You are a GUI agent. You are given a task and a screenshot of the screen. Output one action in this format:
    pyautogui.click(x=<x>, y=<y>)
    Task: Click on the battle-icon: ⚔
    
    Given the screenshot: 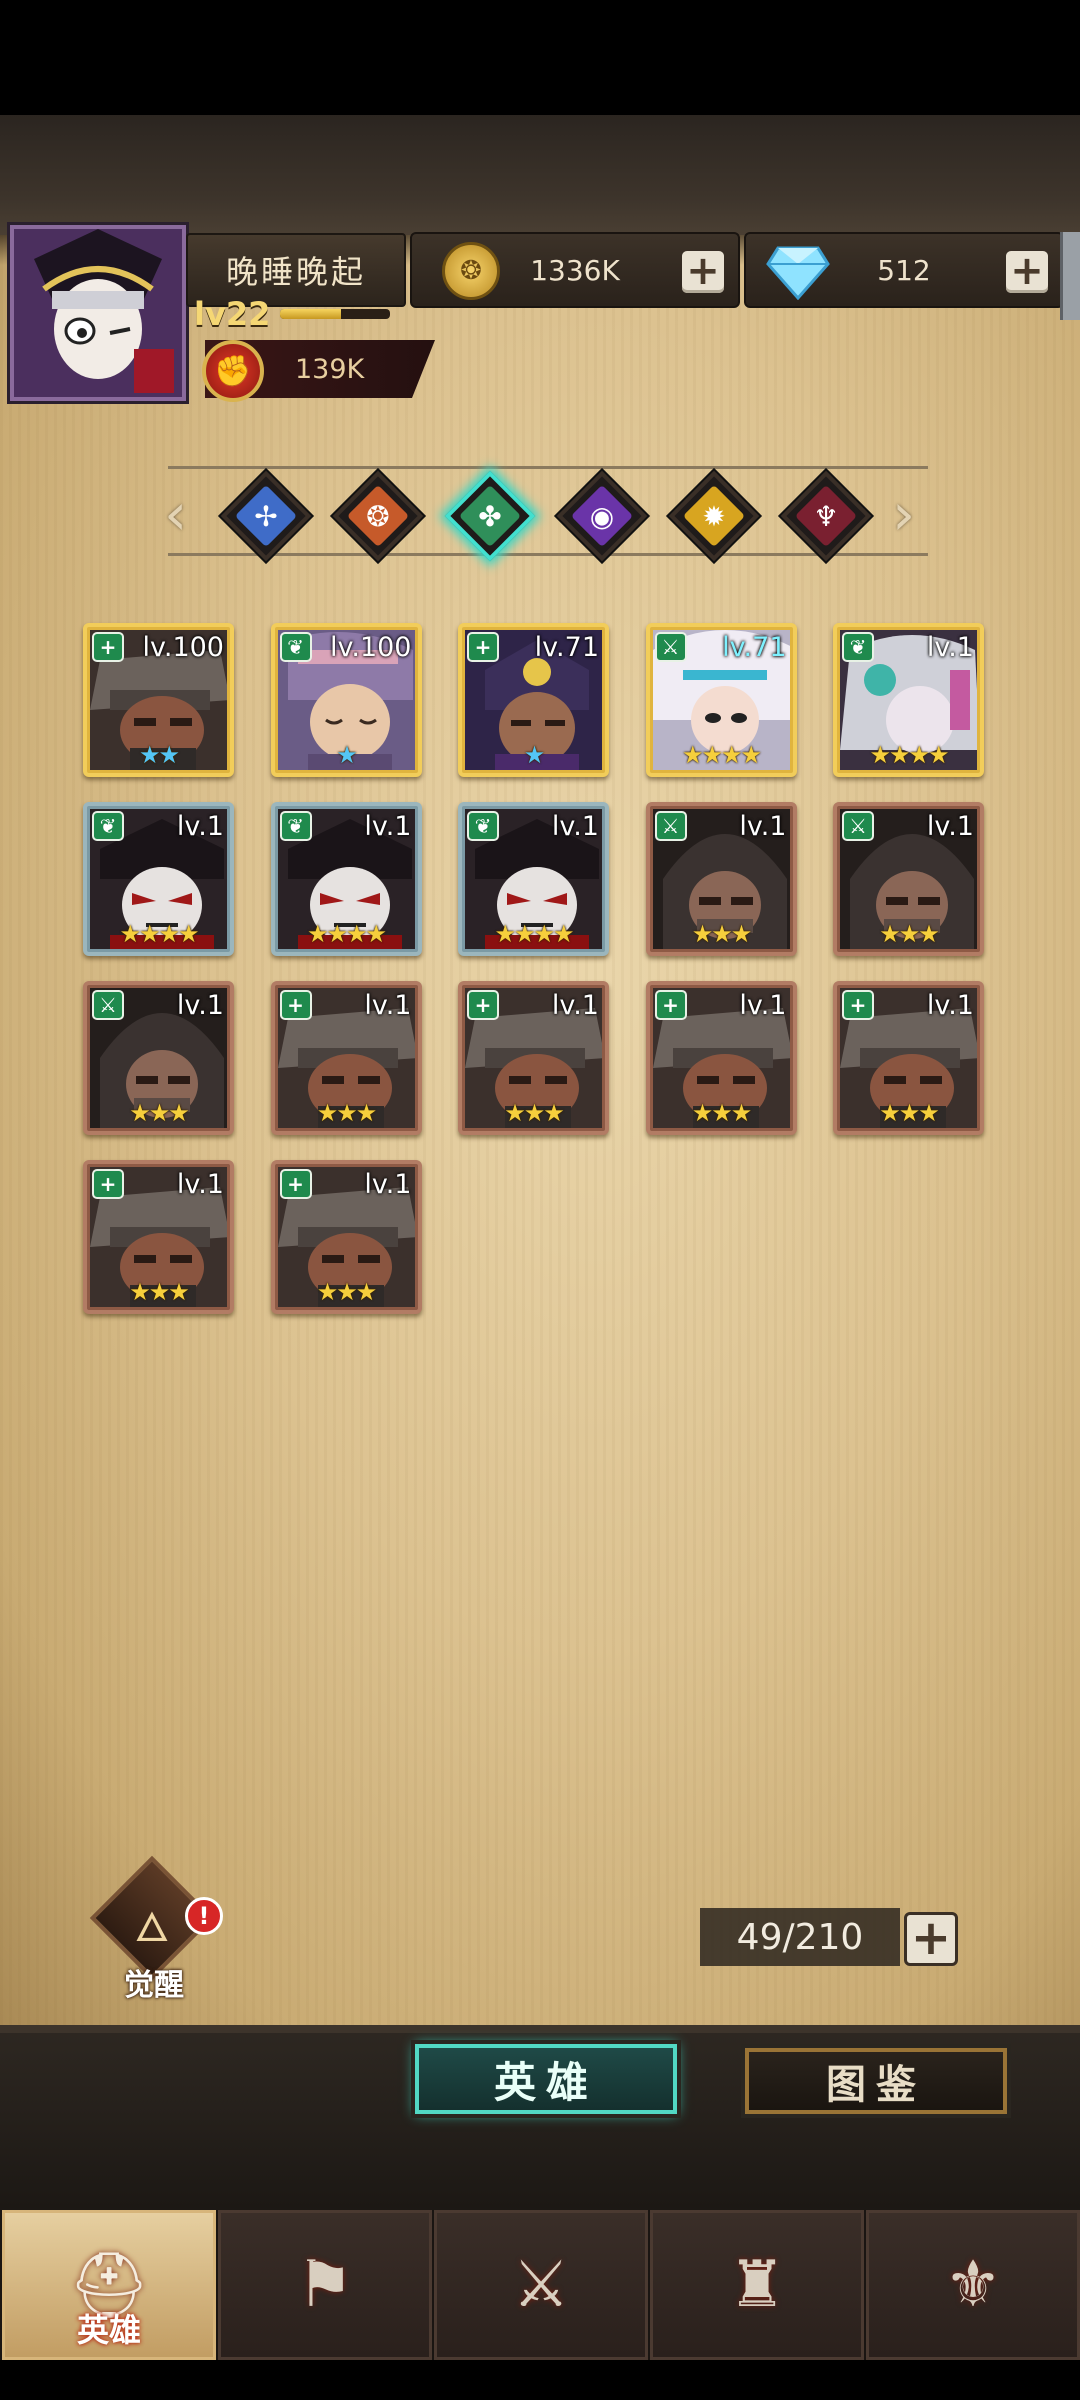 What is the action you would take?
    pyautogui.click(x=541, y=2285)
    